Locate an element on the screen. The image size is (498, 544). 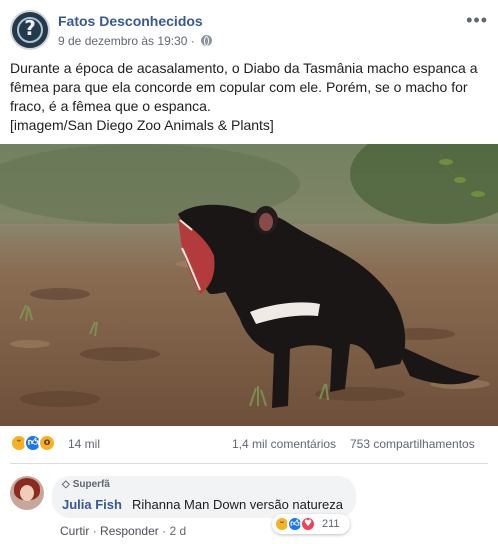
commenter-avatar is located at coordinates (27, 493).